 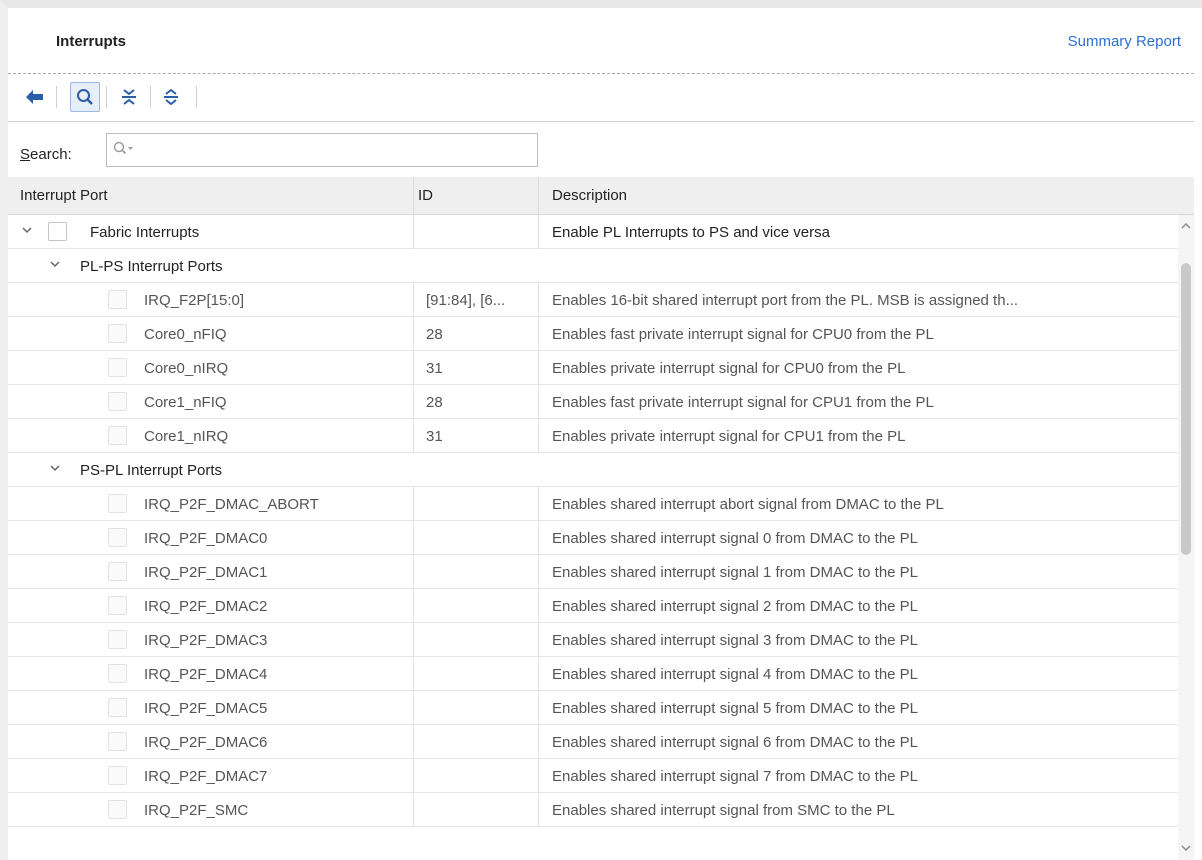 I want to click on search-toggle-button, so click(x=85, y=97).